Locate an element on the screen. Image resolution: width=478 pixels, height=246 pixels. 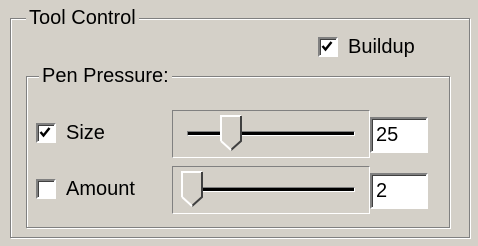
amount-slider-track is located at coordinates (271, 189).